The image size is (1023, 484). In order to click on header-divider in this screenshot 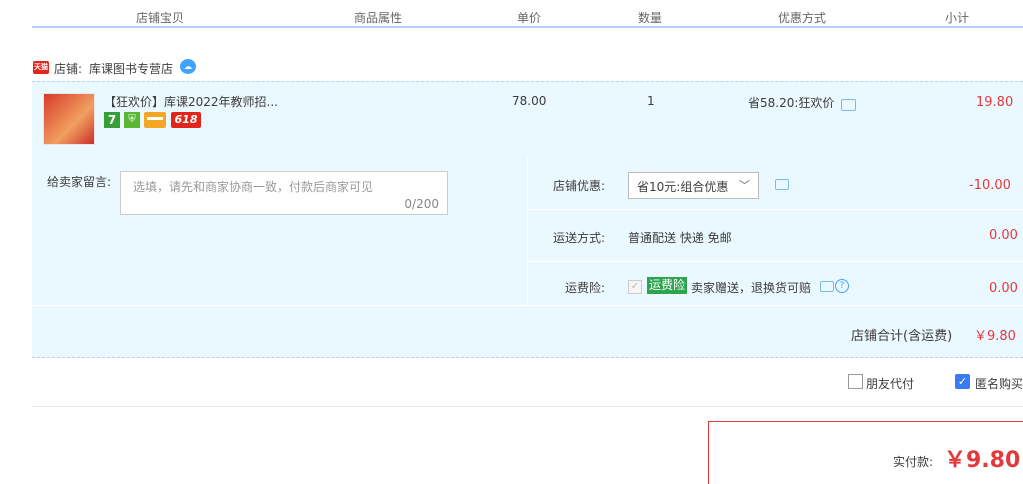, I will do `click(527, 27)`.